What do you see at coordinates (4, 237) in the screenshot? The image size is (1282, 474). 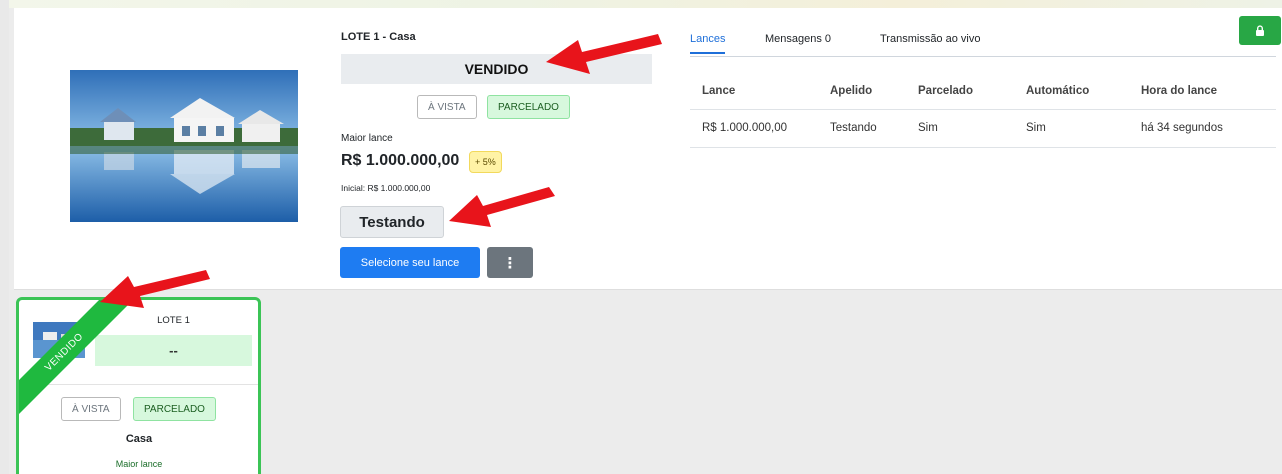 I see `left-rule` at bounding box center [4, 237].